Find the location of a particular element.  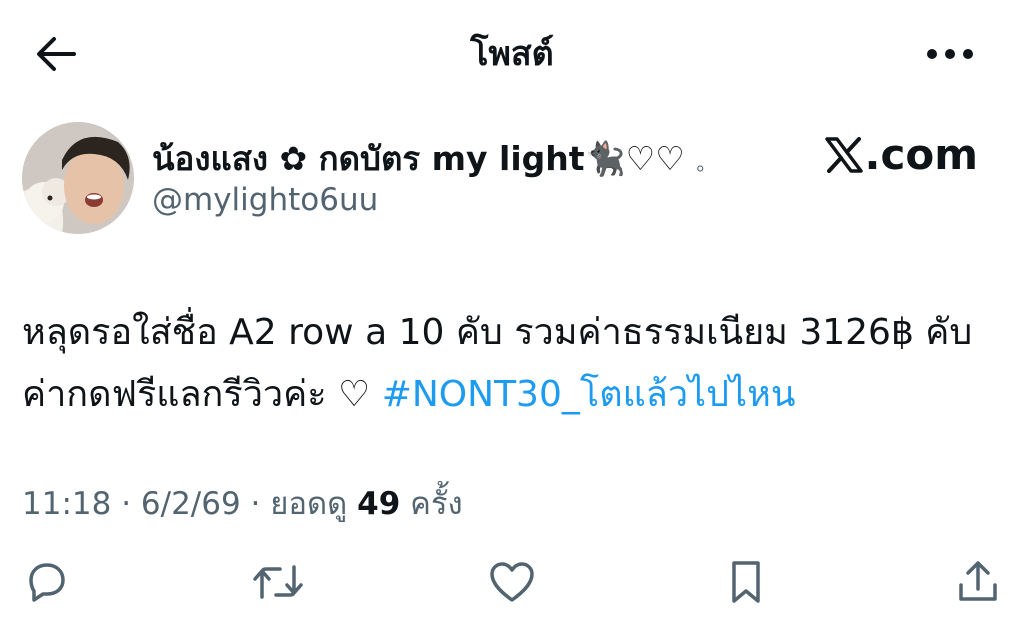

page-title: โพสต์ is located at coordinates (512, 54).